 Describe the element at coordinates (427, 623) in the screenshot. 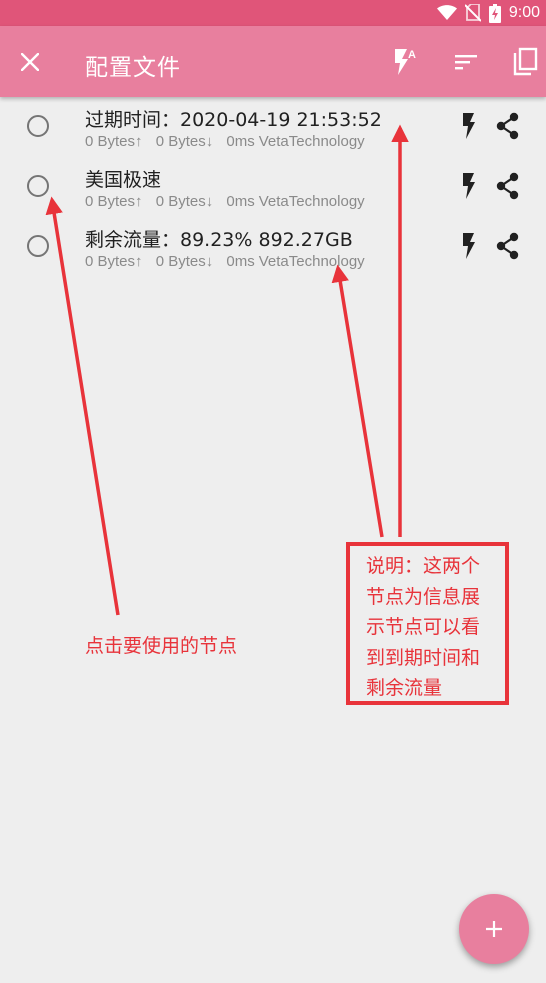

I see `annotation-note-box: 说明：这两个节点为信息展示节点可以看到到期时间和剩余流量` at that location.